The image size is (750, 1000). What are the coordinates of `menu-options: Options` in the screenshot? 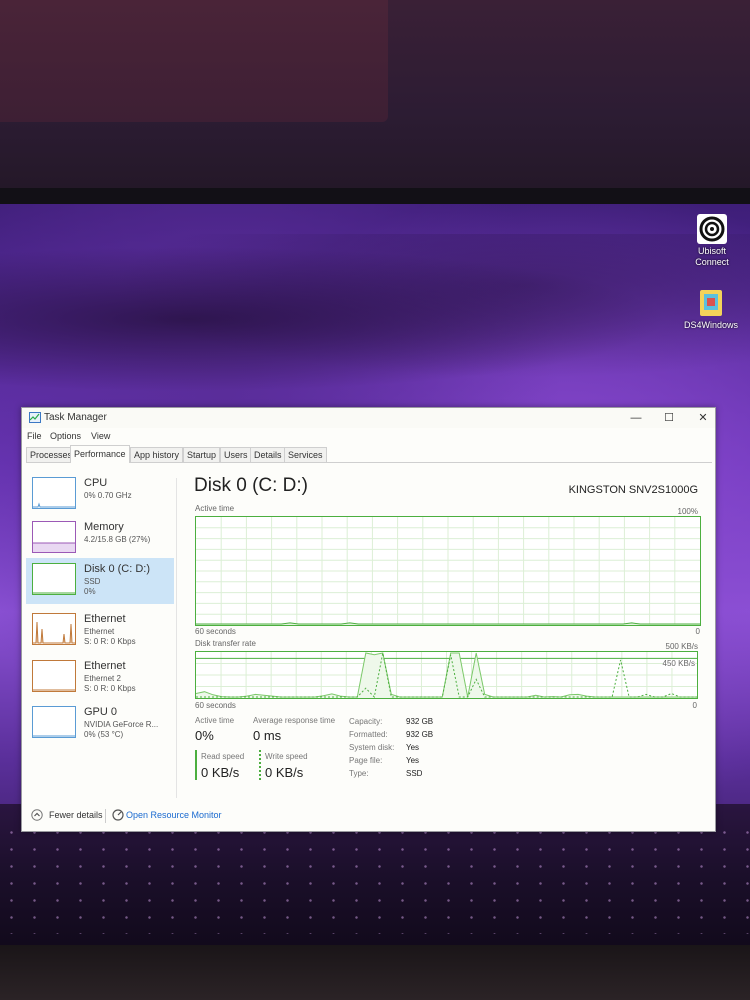 It's located at (65, 436).